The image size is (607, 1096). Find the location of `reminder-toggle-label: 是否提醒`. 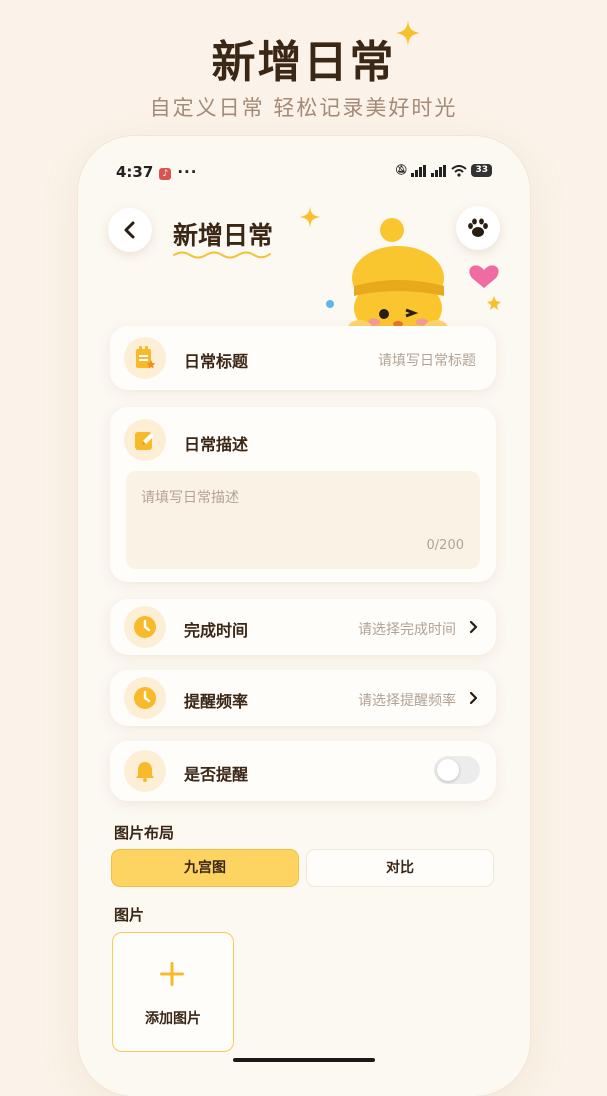

reminder-toggle-label: 是否提醒 is located at coordinates (216, 774).